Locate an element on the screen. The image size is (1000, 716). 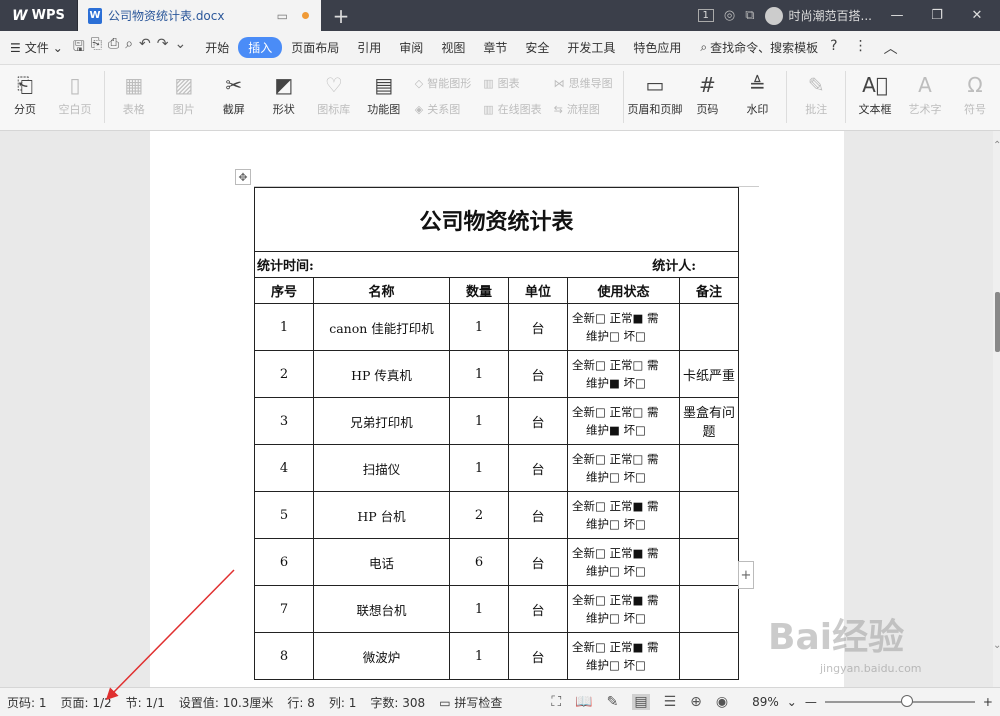
minimize-button: — is located at coordinates (897, 15).